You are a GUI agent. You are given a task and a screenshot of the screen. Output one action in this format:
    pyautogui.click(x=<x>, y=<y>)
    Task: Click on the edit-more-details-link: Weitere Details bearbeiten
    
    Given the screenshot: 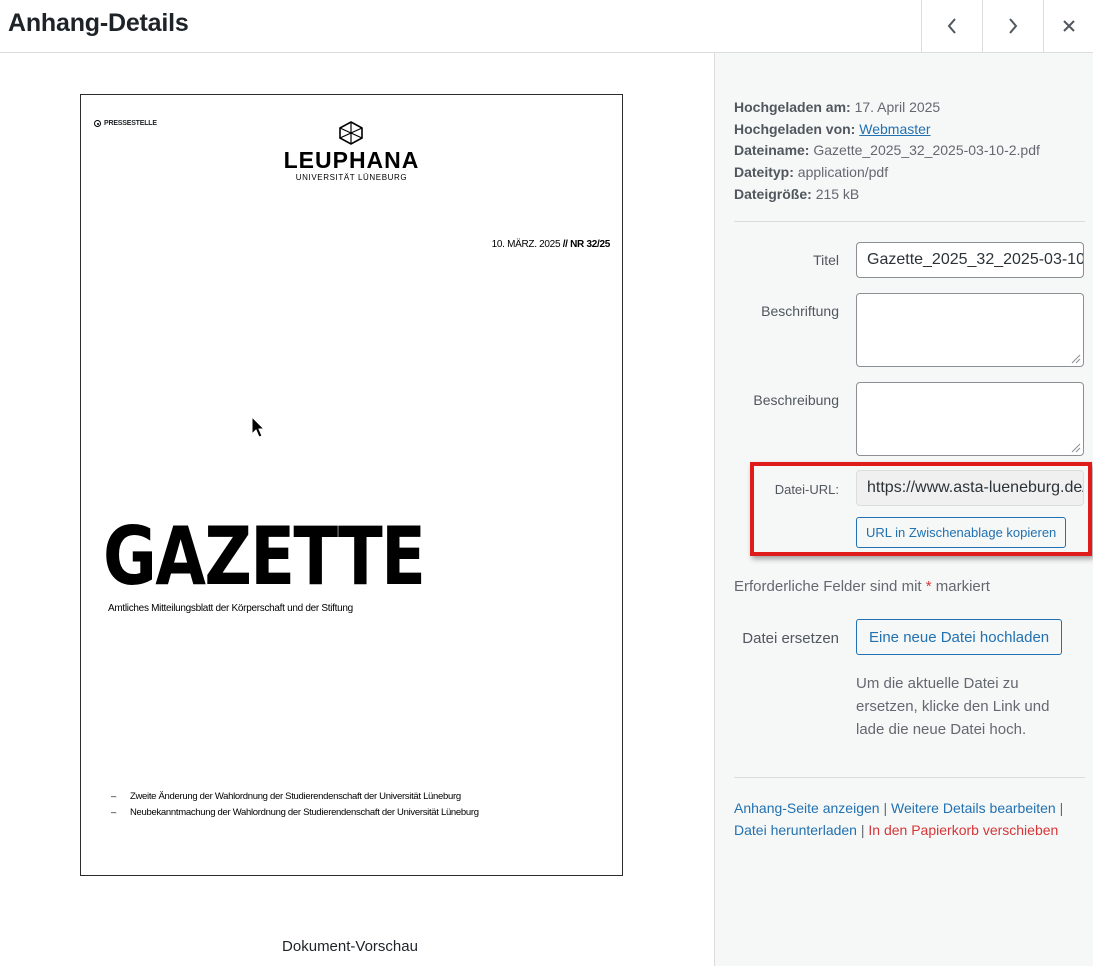 What is the action you would take?
    pyautogui.click(x=973, y=808)
    